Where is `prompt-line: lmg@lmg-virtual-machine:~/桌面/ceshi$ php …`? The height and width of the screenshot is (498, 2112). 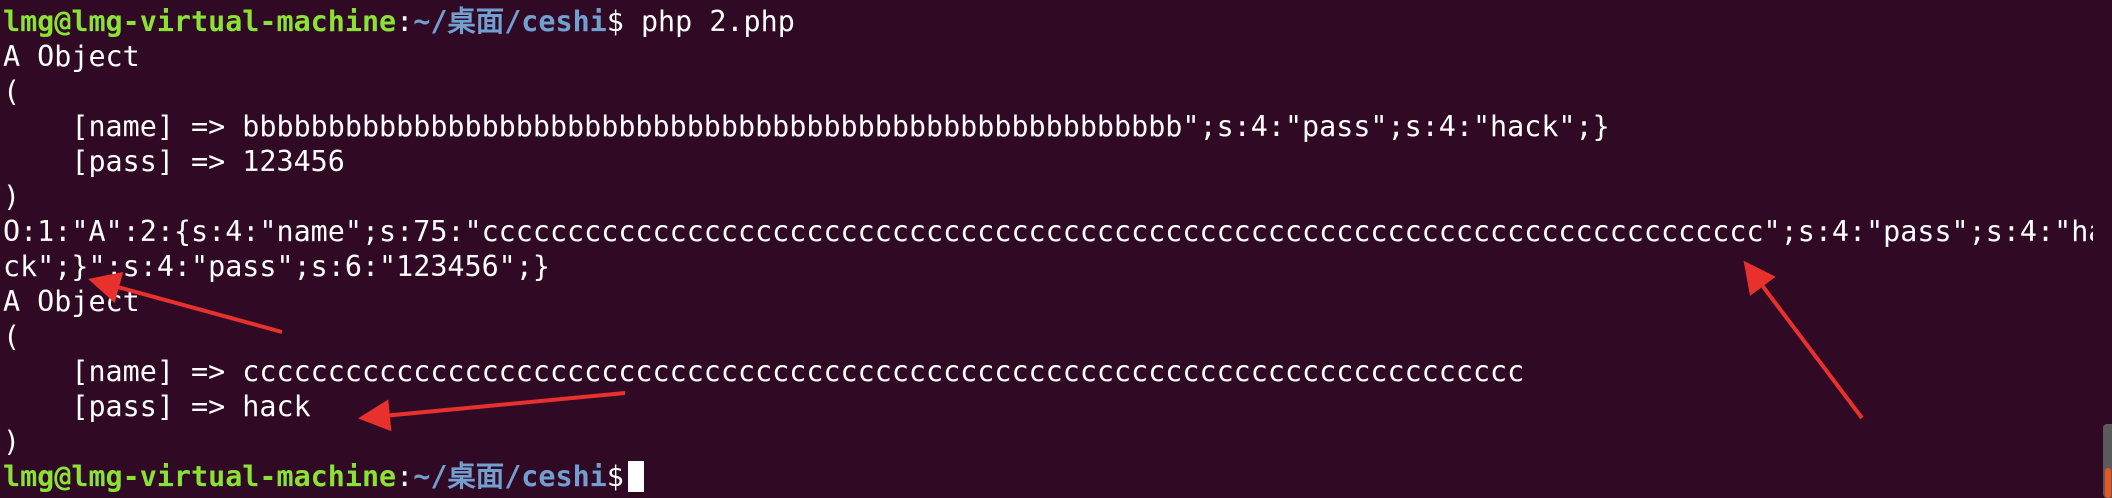
prompt-line: lmg@lmg-virtual-machine:~/桌面/ceshi$ php … is located at coordinates (1048, 21).